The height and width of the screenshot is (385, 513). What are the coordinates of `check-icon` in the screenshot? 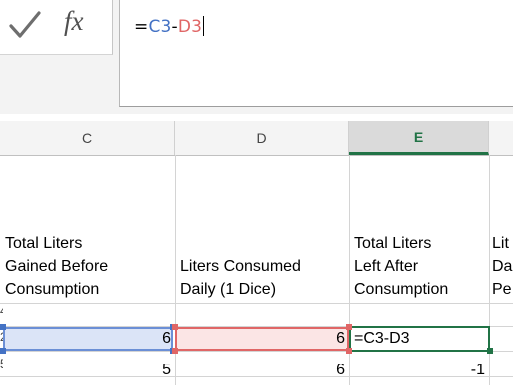 It's located at (25, 25).